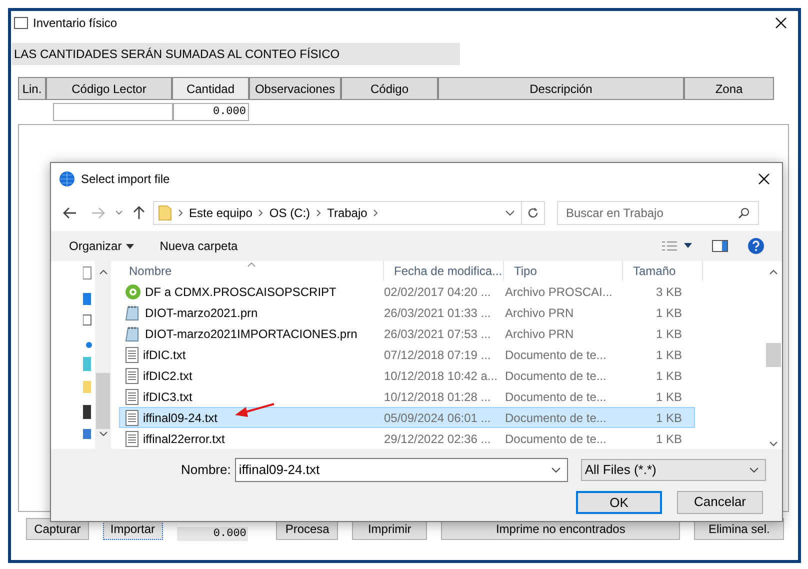  What do you see at coordinates (533, 213) in the screenshot?
I see `refresh-icon` at bounding box center [533, 213].